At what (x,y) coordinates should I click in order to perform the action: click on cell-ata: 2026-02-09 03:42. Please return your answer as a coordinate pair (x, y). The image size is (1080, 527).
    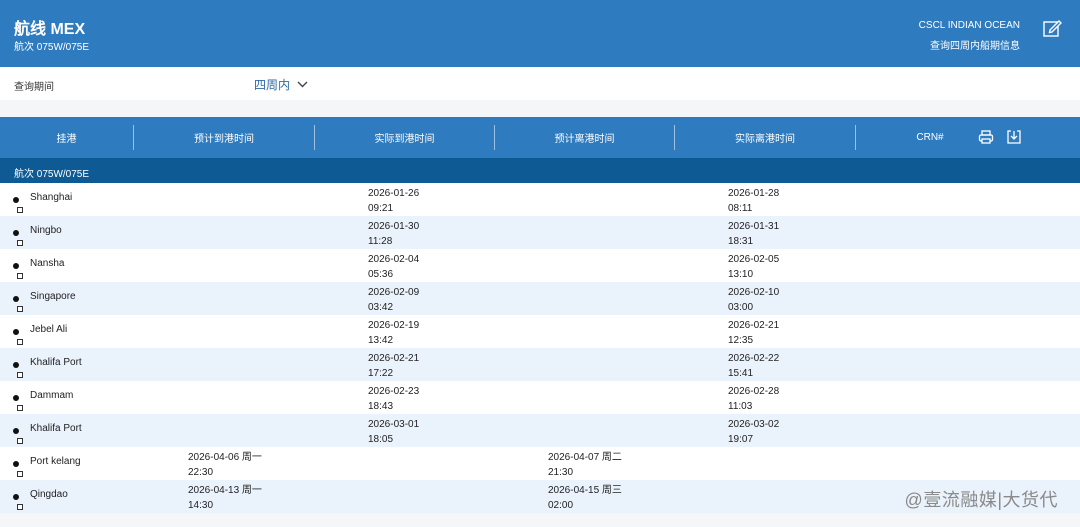
    Looking at the image, I should click on (394, 300).